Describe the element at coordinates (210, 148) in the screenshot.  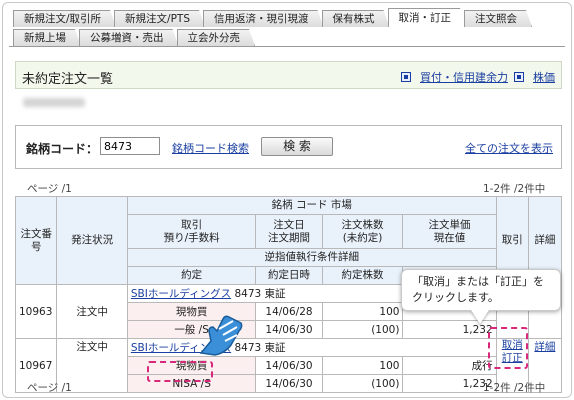
I see `code-search-link: 銘柄コード検索` at that location.